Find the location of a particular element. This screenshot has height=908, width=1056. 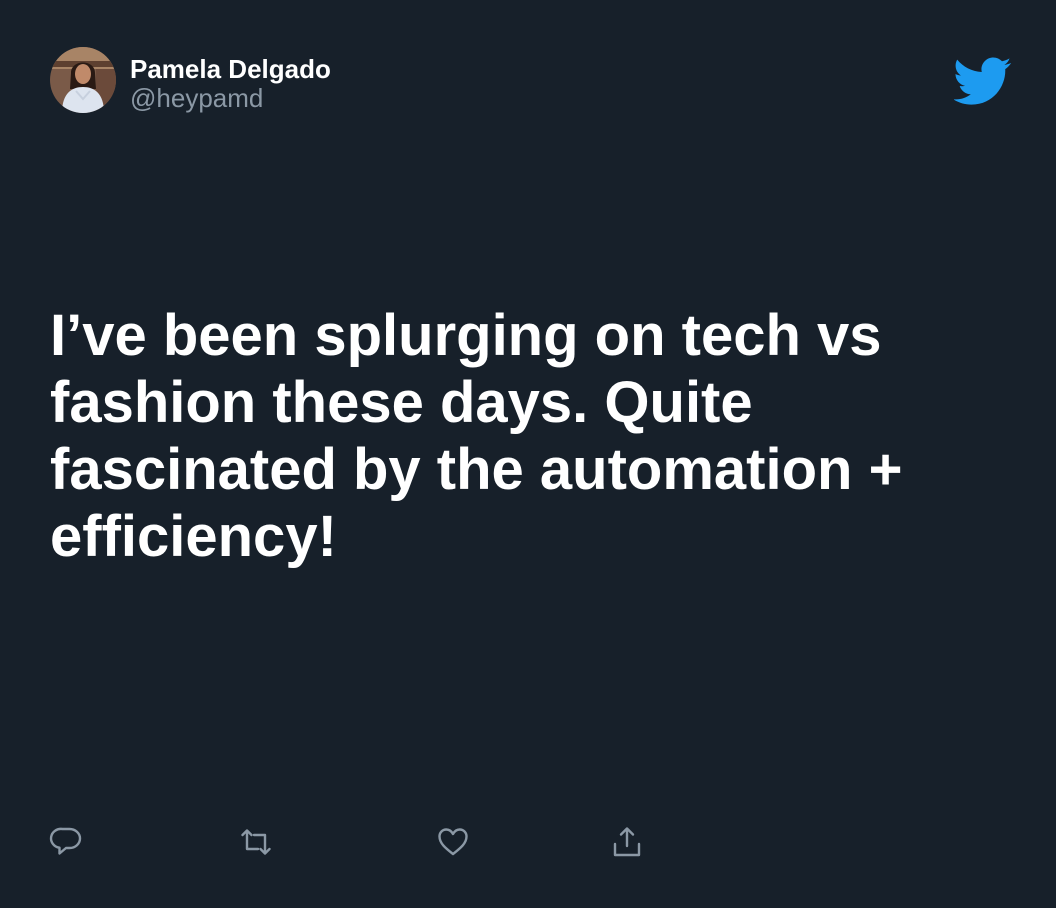

share-icon is located at coordinates (627, 842).